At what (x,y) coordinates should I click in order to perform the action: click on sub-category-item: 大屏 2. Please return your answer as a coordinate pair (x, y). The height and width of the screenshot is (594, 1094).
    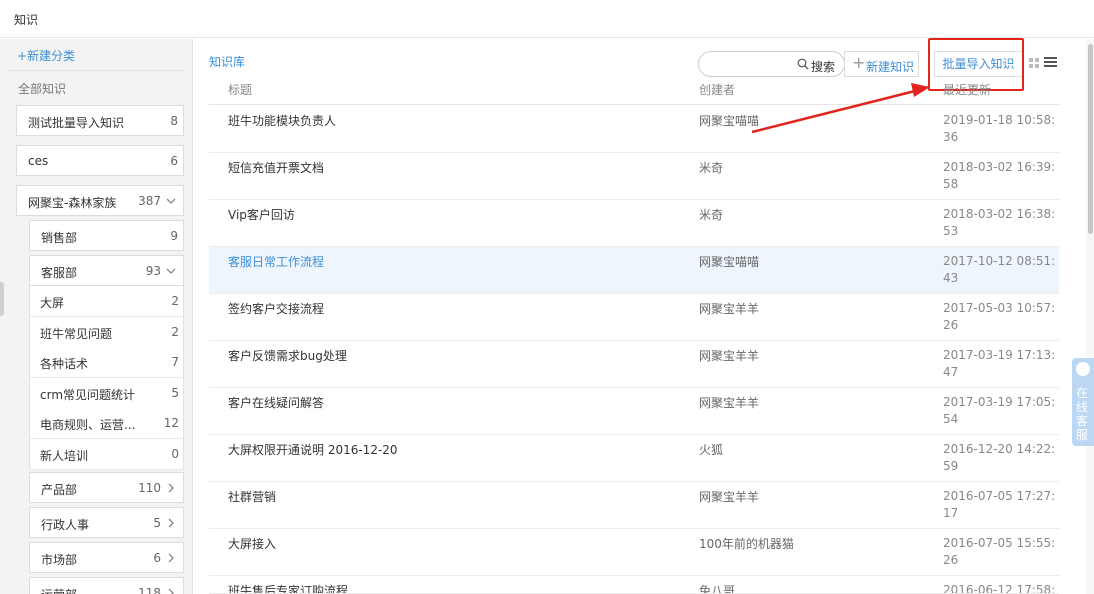
    Looking at the image, I should click on (106, 301).